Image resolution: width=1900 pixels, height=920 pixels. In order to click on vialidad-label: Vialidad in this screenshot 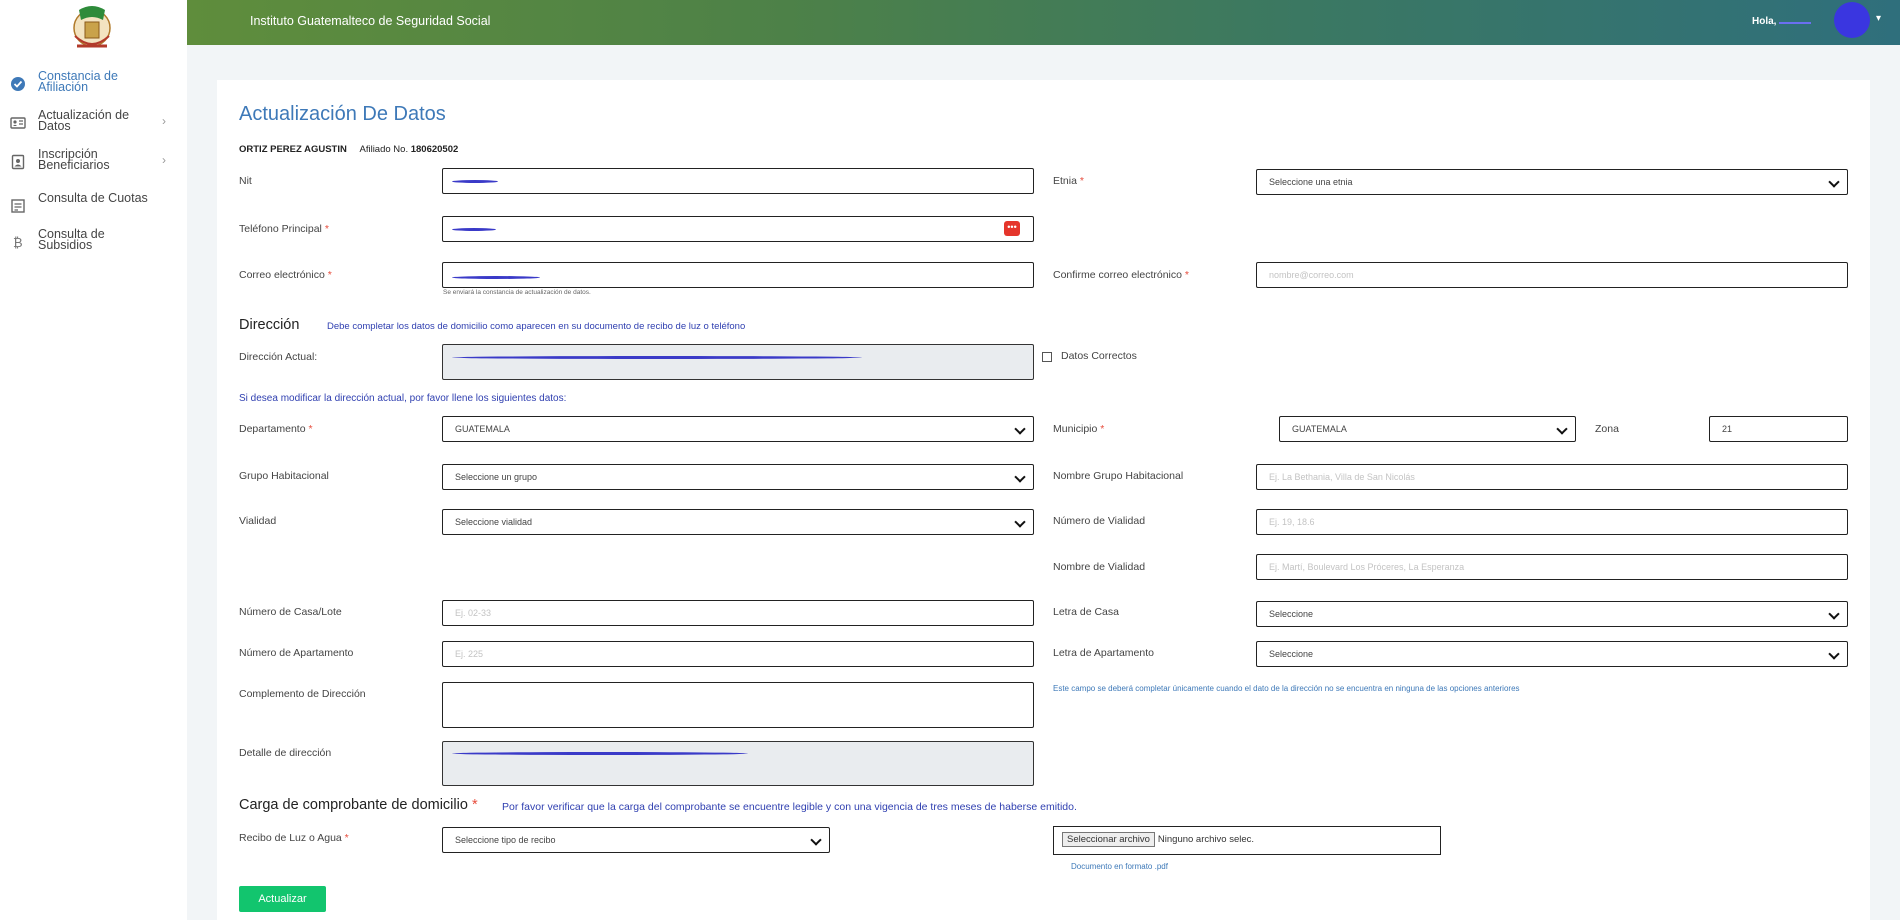, I will do `click(258, 521)`.